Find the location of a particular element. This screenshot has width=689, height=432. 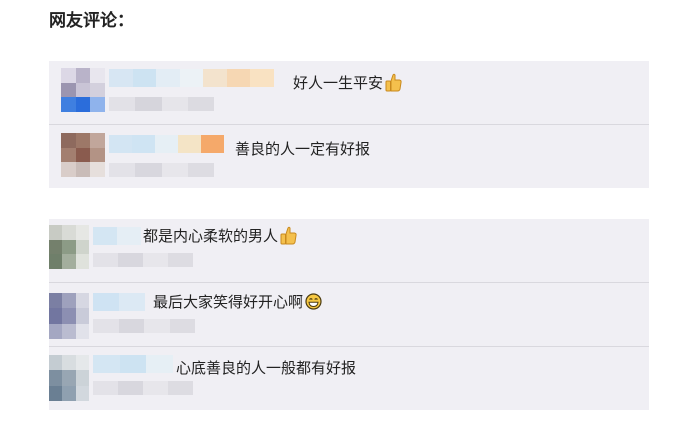

comment-row: 最后大家笑得好开心啊 is located at coordinates (349, 315).